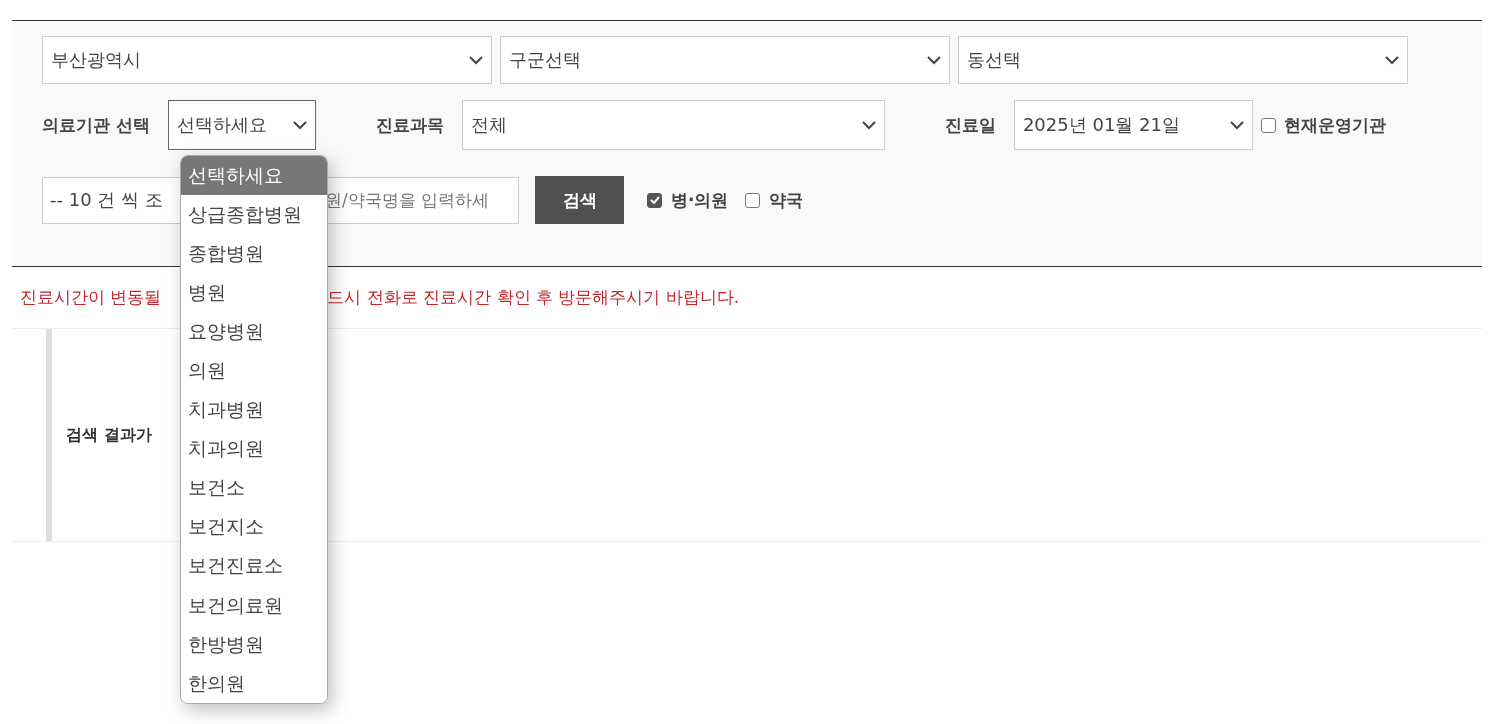 The image size is (1499, 724). What do you see at coordinates (254, 566) in the screenshot?
I see `dropdown-option: 보건진료소` at bounding box center [254, 566].